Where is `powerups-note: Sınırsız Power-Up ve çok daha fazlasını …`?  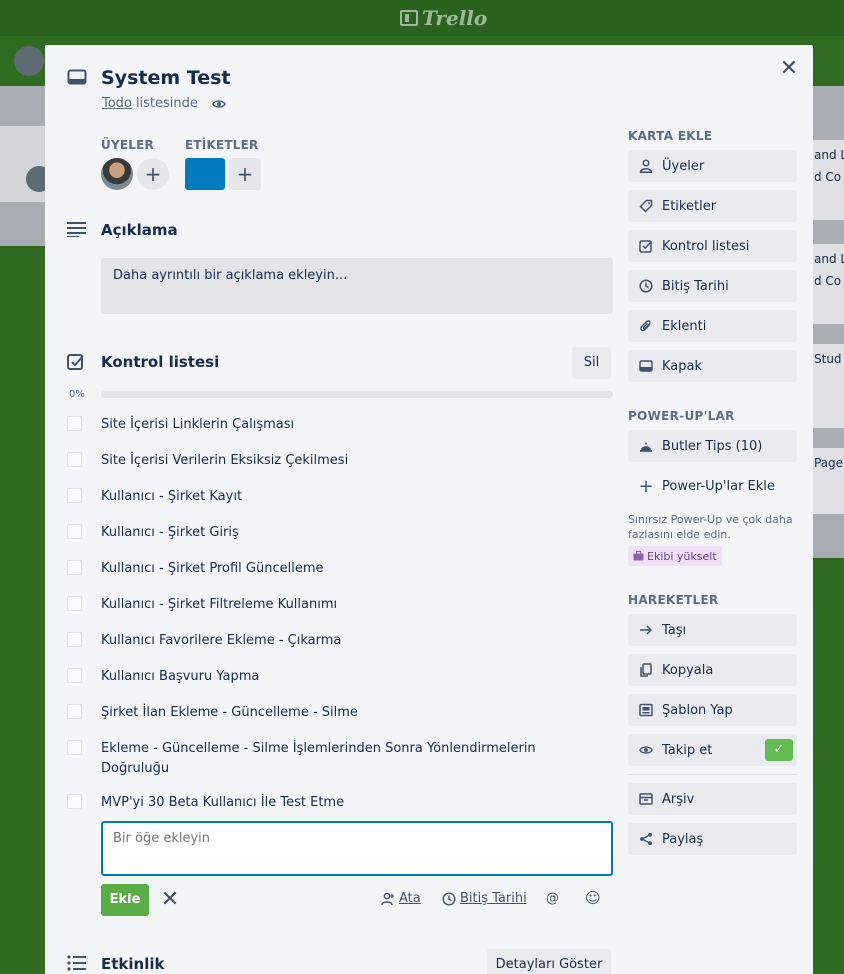 powerups-note: Sınırsız Power-Up ve çok daha fazlasını … is located at coordinates (710, 527).